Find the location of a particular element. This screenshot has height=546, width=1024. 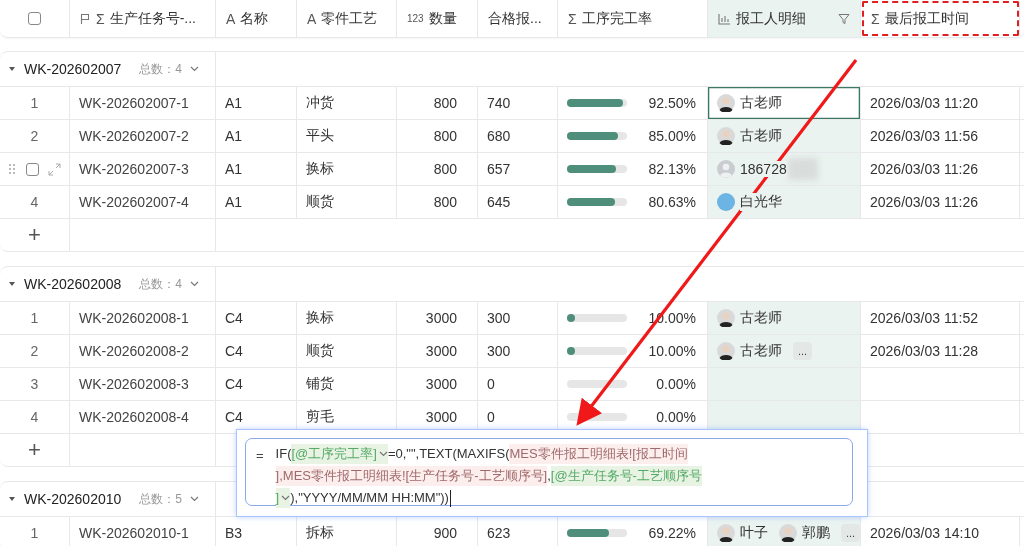

table-cell: WK-202602008-3 is located at coordinates (143, 384).